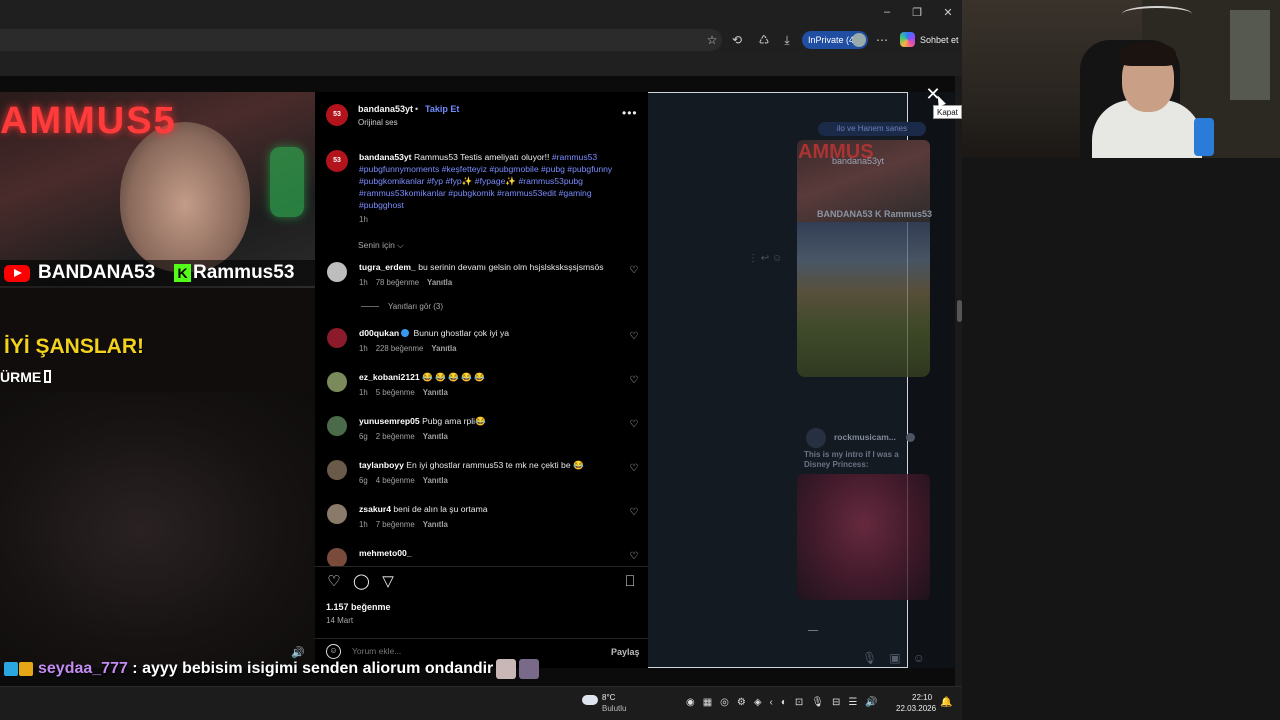 Image resolution: width=1280 pixels, height=720 pixels. What do you see at coordinates (387, 267) in the screenshot?
I see `comment-username: tugra_erdem_` at bounding box center [387, 267].